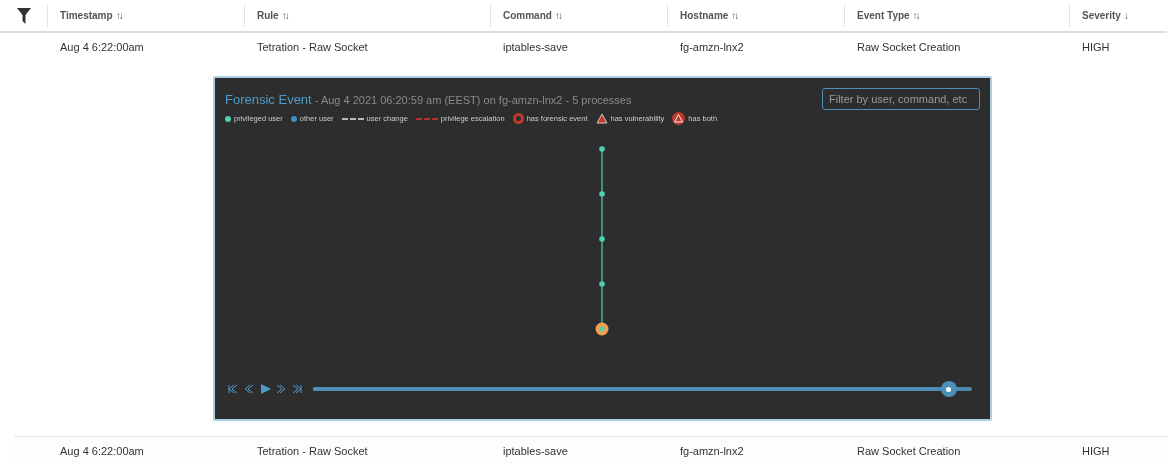  What do you see at coordinates (704, 15) in the screenshot?
I see `column-header: Hostname` at bounding box center [704, 15].